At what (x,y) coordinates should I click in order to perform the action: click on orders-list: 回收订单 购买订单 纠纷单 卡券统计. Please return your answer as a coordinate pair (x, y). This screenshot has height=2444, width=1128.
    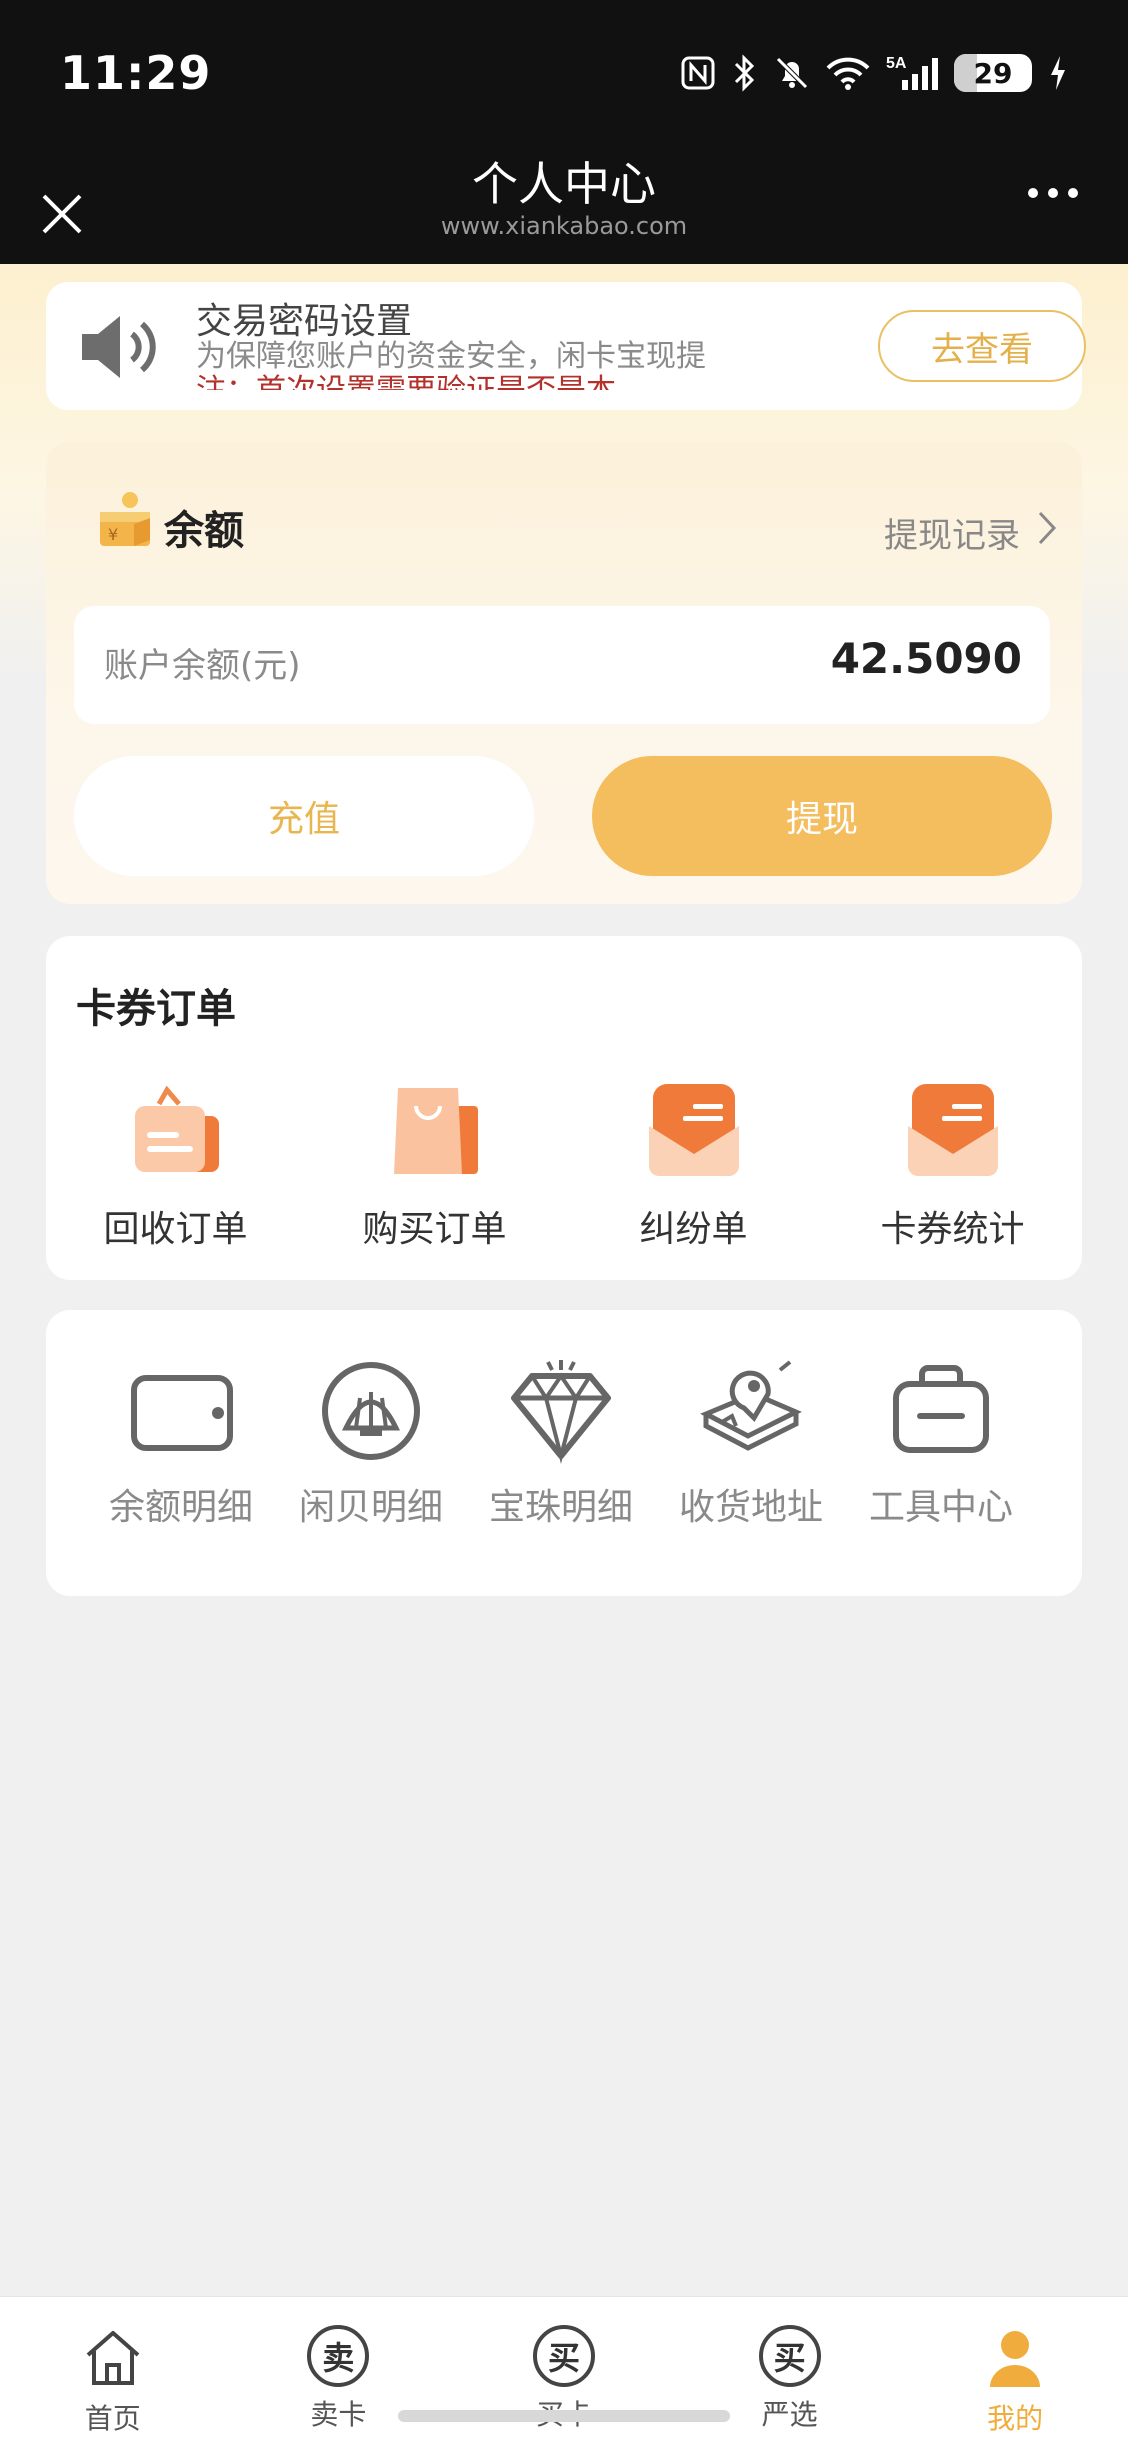
    Looking at the image, I should click on (564, 1164).